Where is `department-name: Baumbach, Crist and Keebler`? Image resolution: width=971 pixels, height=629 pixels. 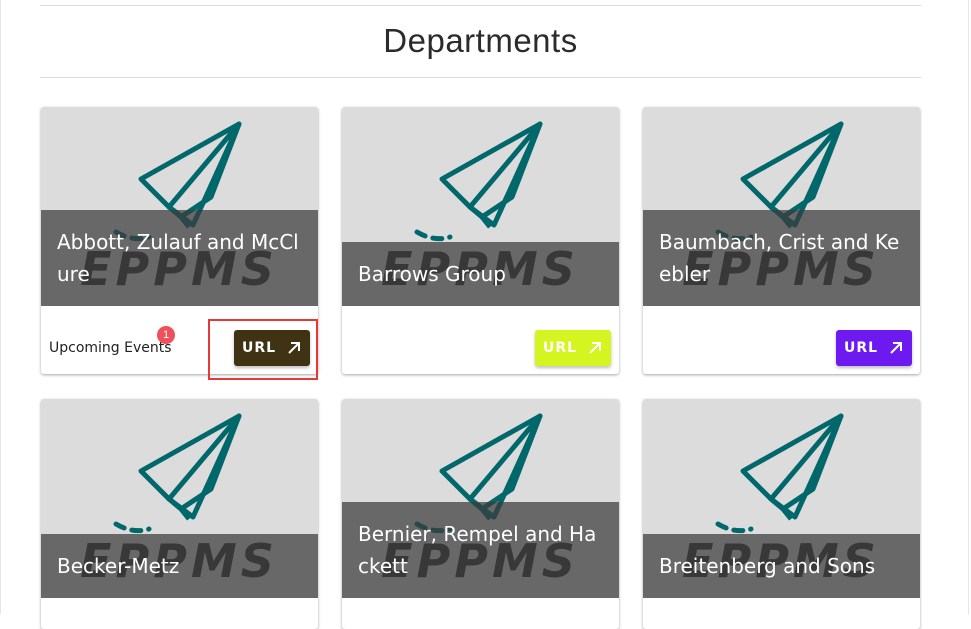
department-name: Baumbach, Crist and Keebler is located at coordinates (779, 258).